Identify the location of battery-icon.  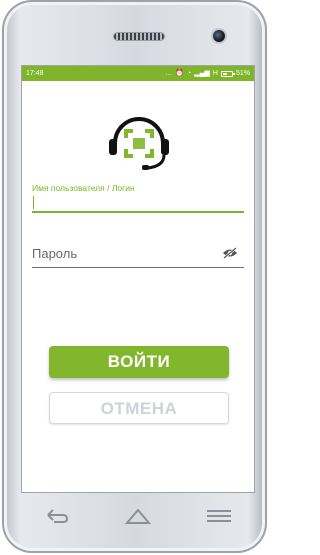
(227, 73).